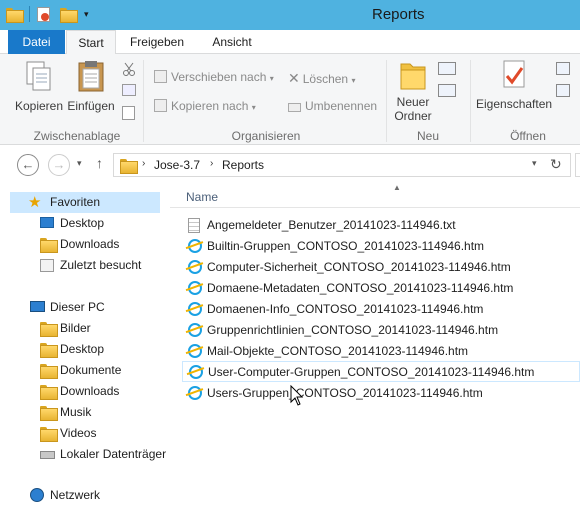 This screenshot has width=580, height=506. I want to click on new-group-label: Neu, so click(427, 136).